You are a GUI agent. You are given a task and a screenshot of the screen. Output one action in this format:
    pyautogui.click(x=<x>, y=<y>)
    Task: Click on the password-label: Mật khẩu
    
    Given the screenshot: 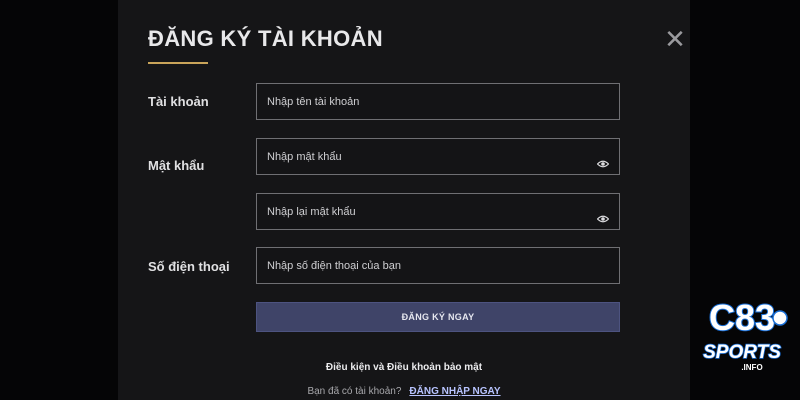 What is the action you would take?
    pyautogui.click(x=176, y=165)
    